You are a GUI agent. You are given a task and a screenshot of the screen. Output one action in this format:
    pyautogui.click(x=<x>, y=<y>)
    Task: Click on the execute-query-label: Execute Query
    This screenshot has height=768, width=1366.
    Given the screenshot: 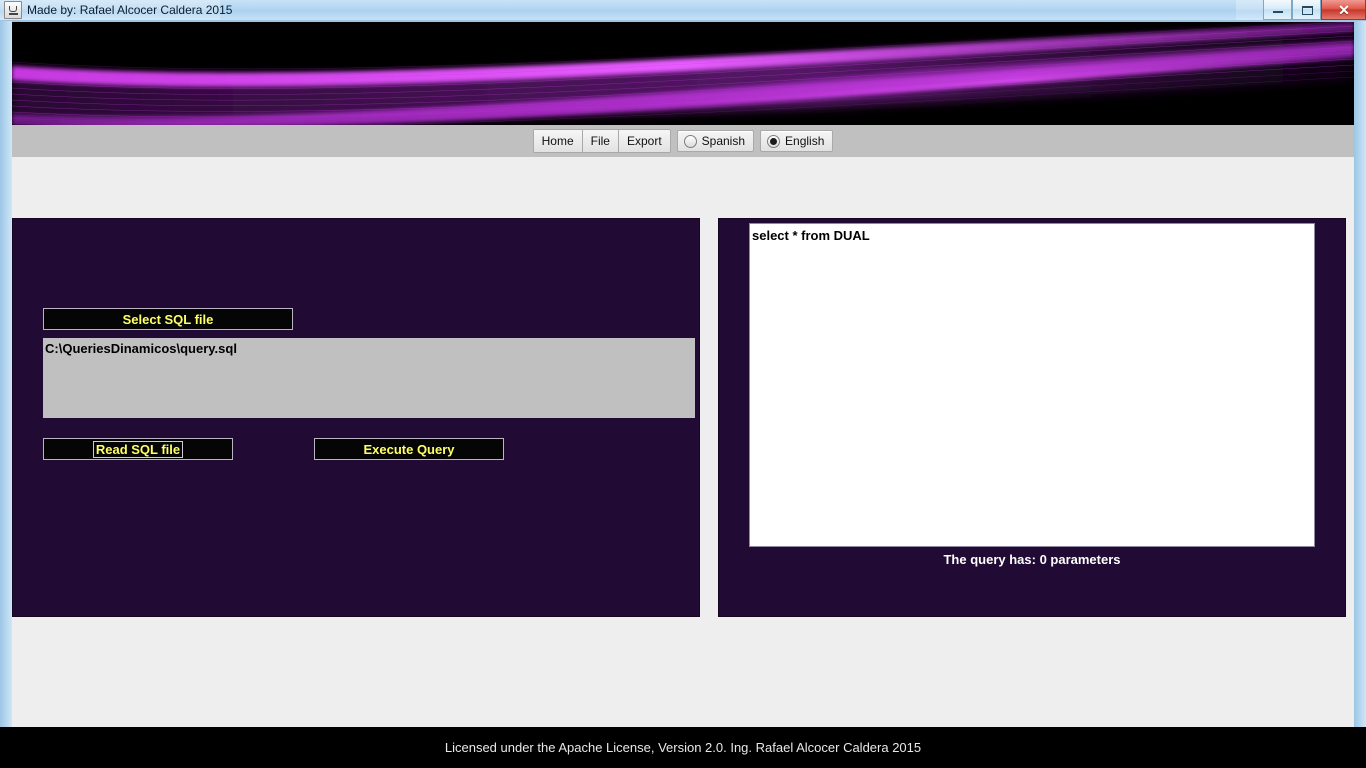 What is the action you would take?
    pyautogui.click(x=409, y=449)
    